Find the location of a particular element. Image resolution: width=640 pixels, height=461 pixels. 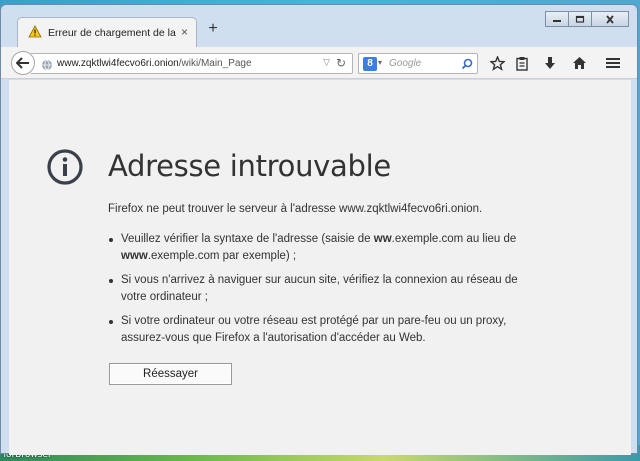

hamburger-menu-icon is located at coordinates (613, 63).